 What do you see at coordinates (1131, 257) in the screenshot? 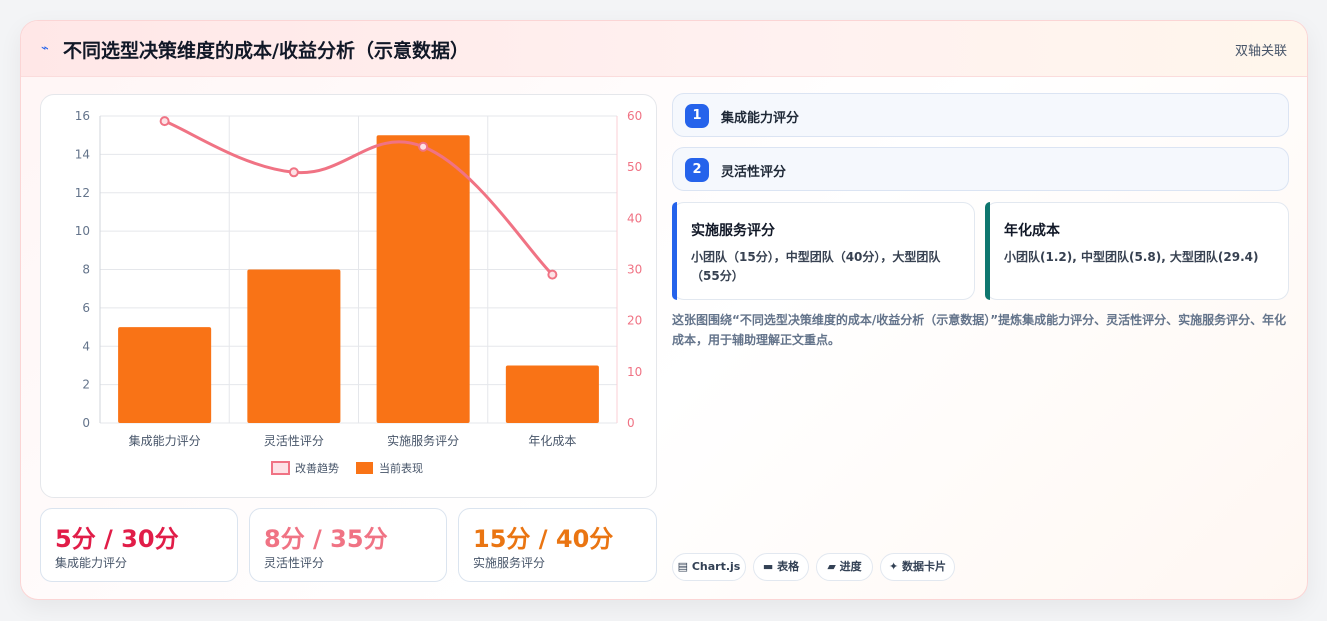
I see `info-body: 小团队(1.2), 中型团队(5.8), 大型团队(29.4)` at bounding box center [1131, 257].